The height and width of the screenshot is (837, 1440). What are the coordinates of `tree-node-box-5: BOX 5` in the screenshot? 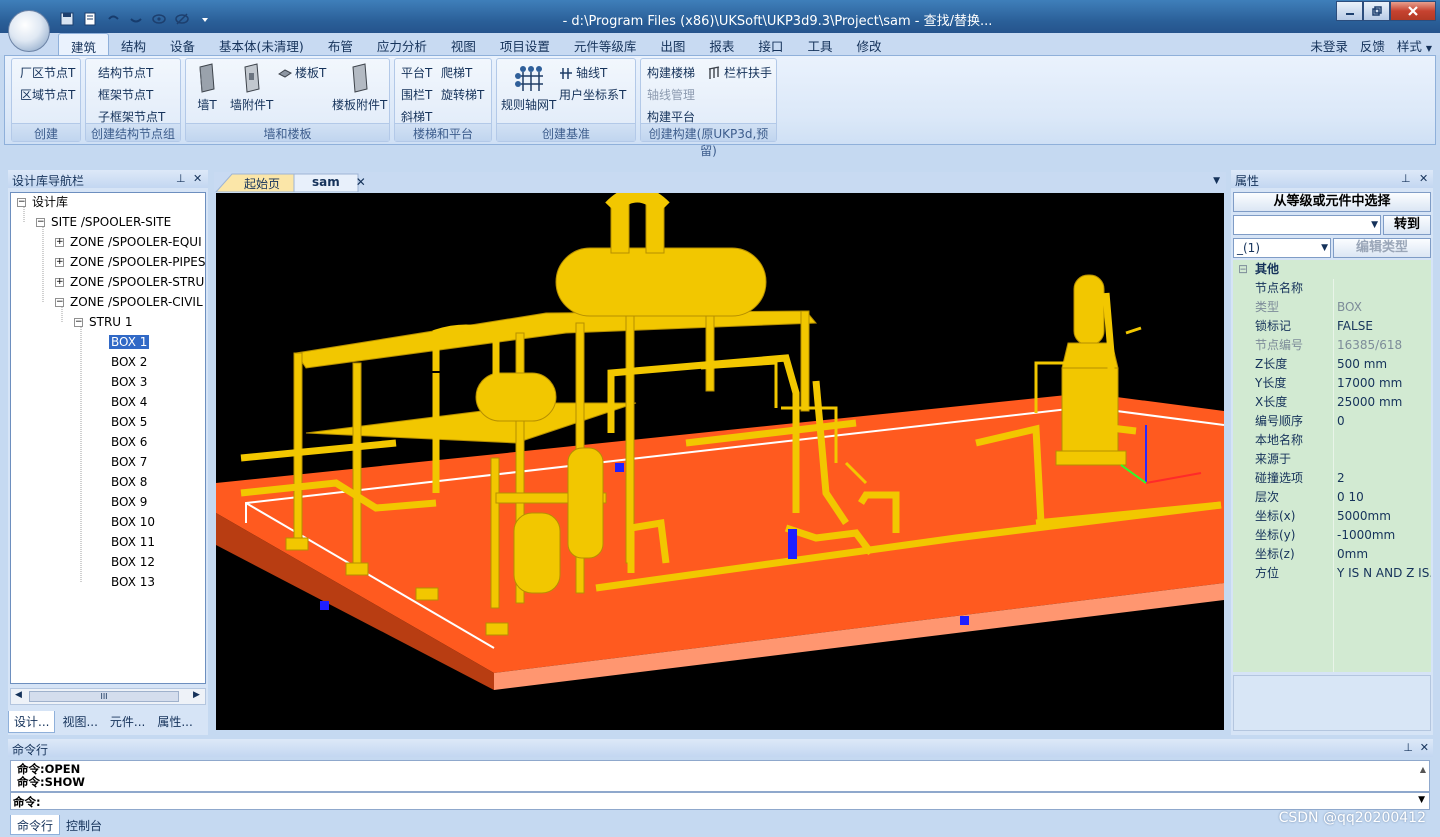 It's located at (129, 422).